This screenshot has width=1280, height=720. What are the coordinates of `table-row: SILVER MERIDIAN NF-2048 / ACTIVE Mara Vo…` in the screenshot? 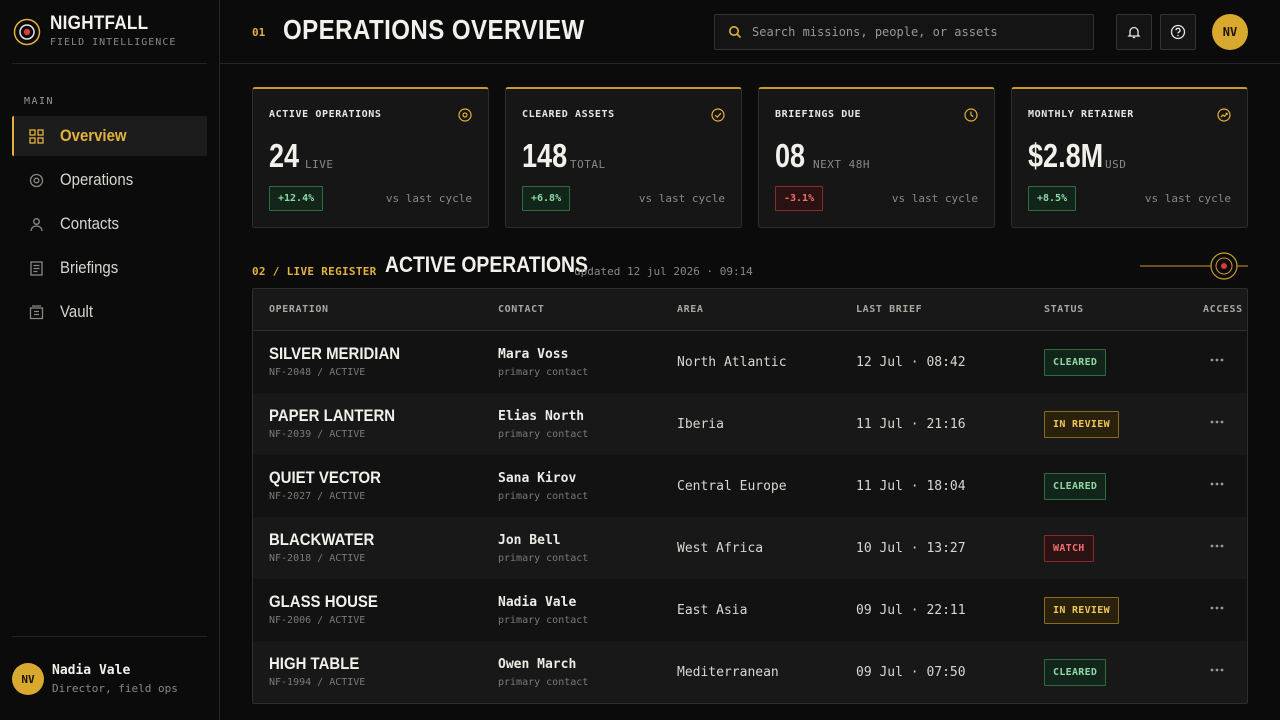 It's located at (750, 362).